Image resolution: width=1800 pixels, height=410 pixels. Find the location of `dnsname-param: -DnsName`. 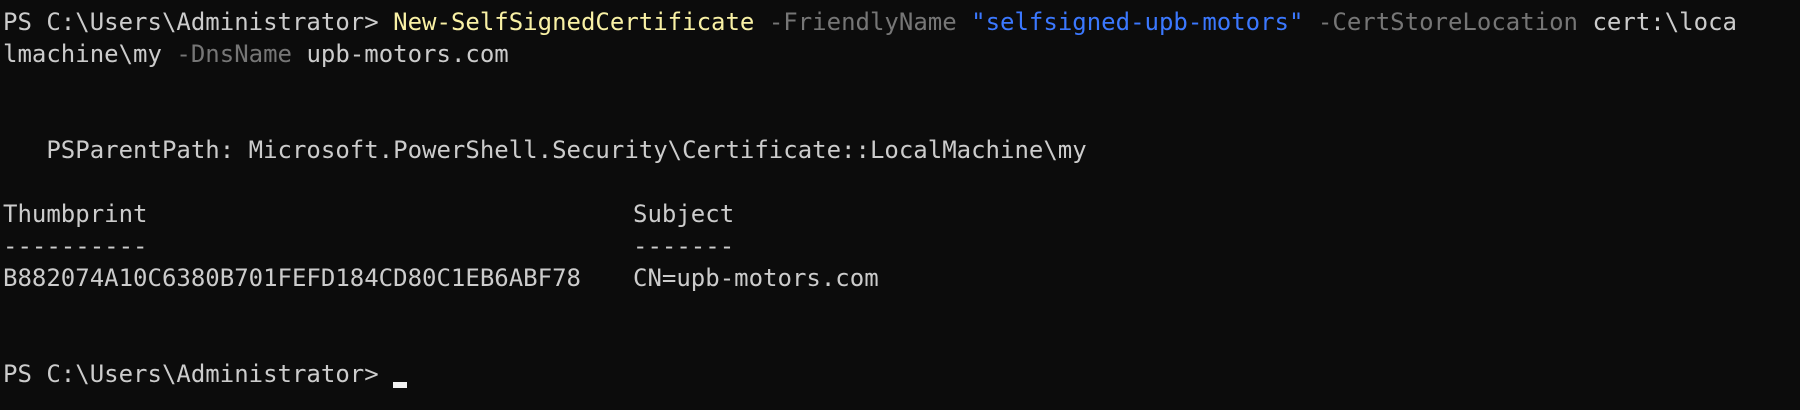

dnsname-param: -DnsName is located at coordinates (234, 54).